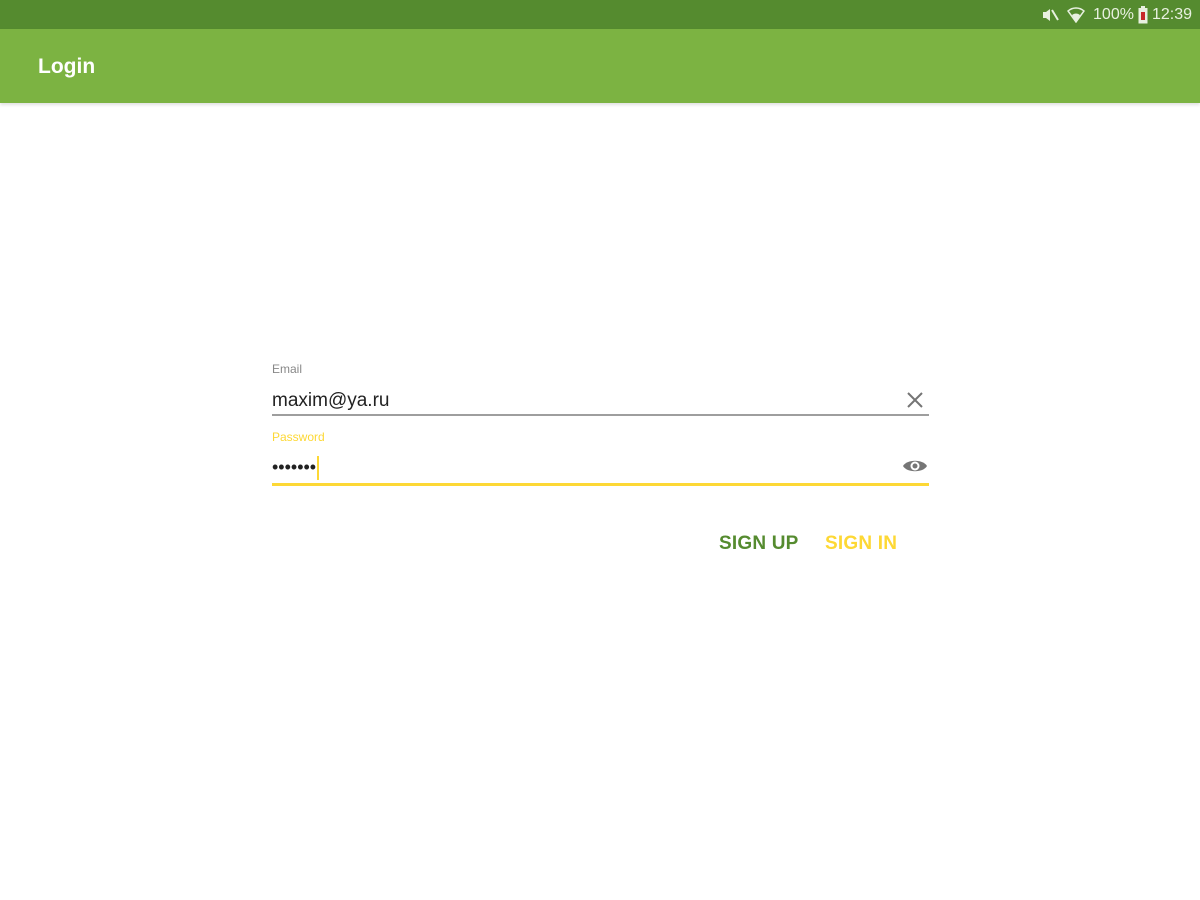 The height and width of the screenshot is (900, 1200). Describe the element at coordinates (1076, 14) in the screenshot. I see `wifi-icon` at that location.